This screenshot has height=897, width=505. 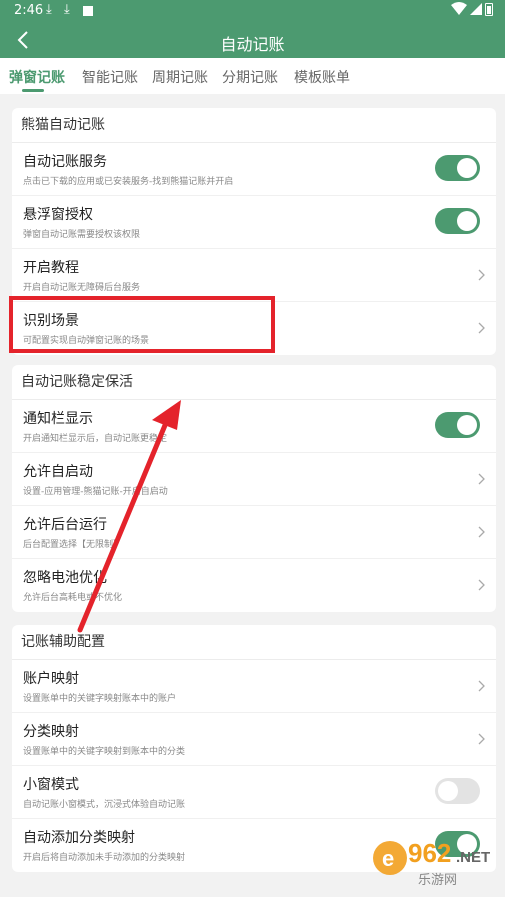 I want to click on mini-window-toggle, so click(x=457, y=791).